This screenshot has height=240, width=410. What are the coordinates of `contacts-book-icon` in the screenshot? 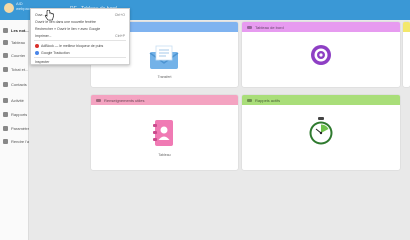 It's located at (163, 133).